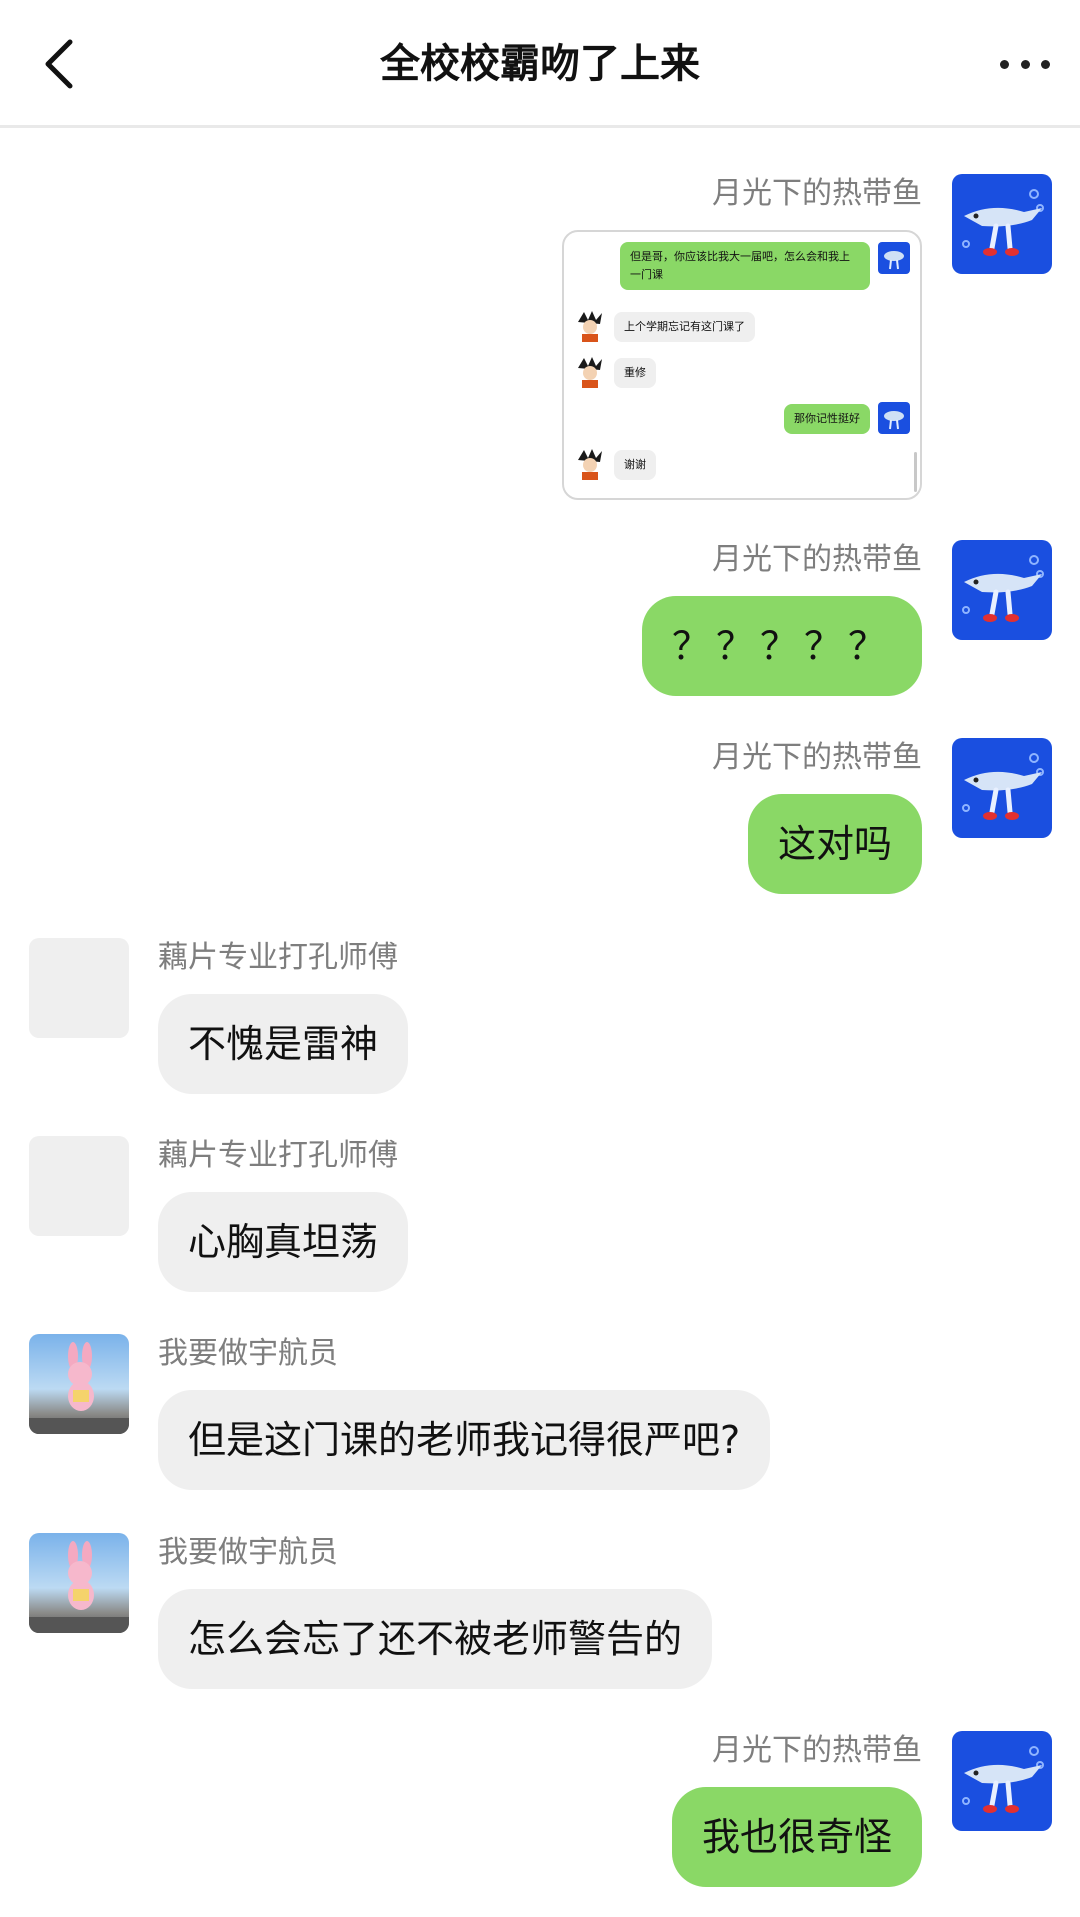 This screenshot has height=1917, width=1080. I want to click on message-bubble: 不愧是雷神, so click(283, 1044).